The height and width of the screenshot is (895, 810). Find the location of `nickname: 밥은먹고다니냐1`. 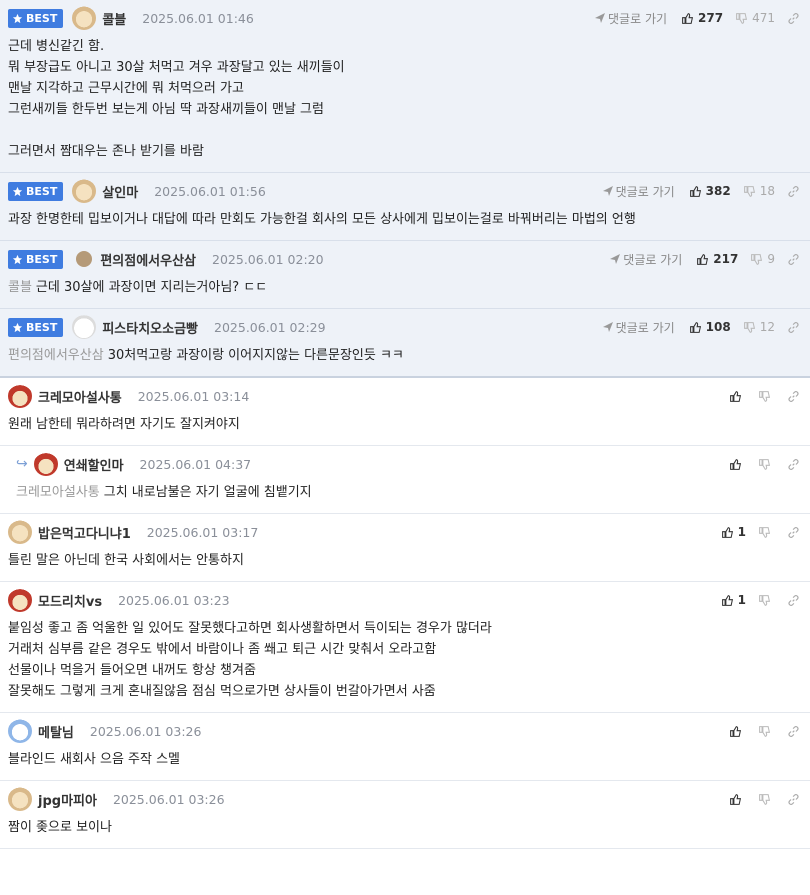

nickname: 밥은먹고다니냐1 is located at coordinates (84, 532).